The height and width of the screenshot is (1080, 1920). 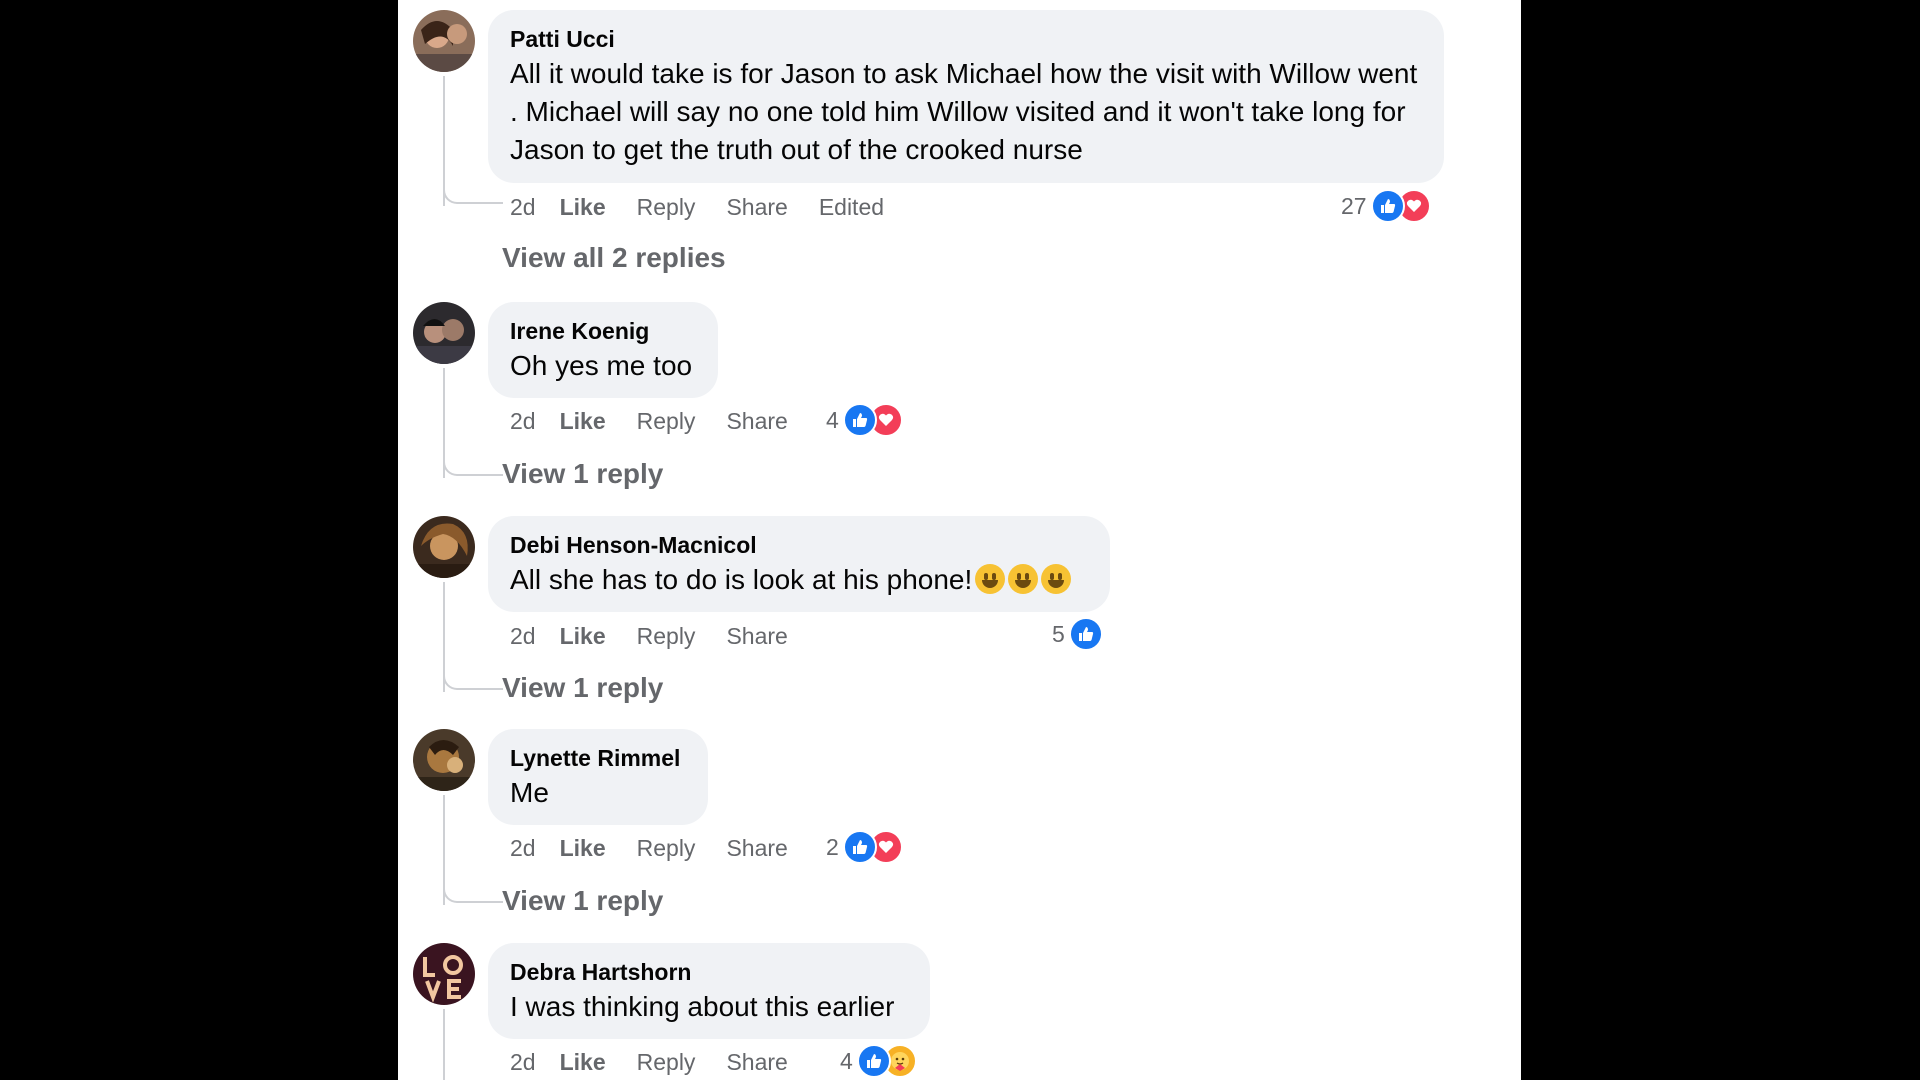 I want to click on comment-author: Patti Ucci, so click(x=966, y=39).